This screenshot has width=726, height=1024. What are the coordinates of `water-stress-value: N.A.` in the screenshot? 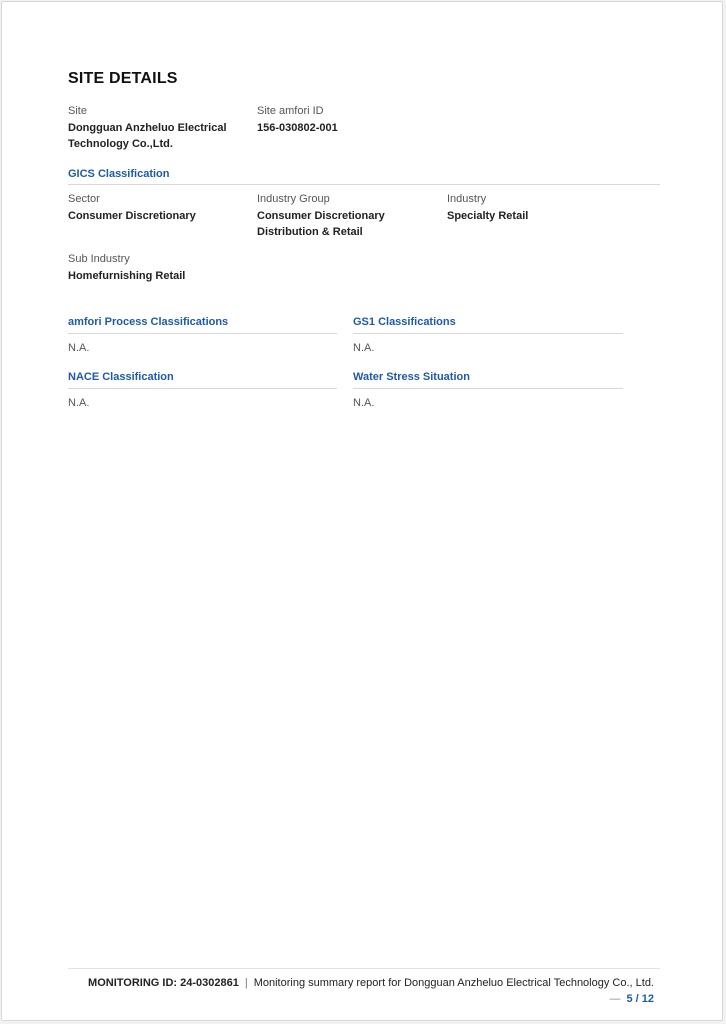 It's located at (364, 403).